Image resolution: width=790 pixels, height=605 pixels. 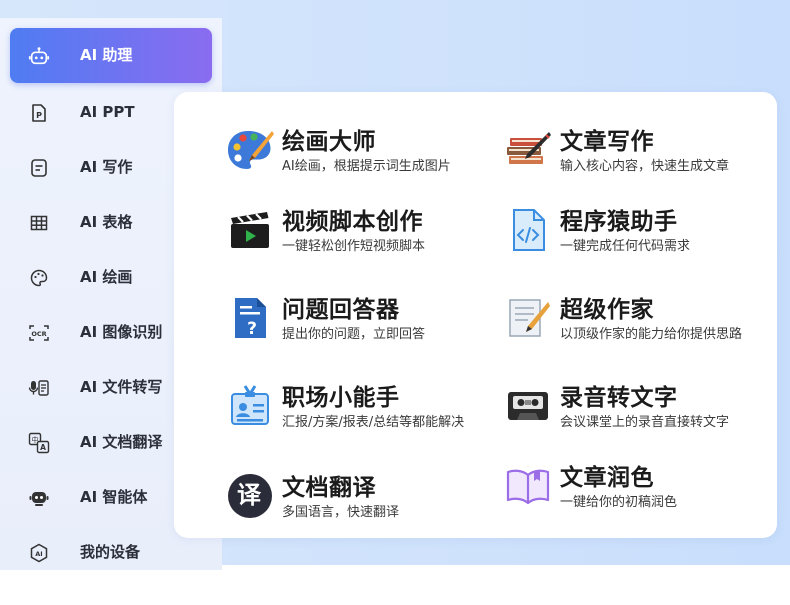 What do you see at coordinates (619, 398) in the screenshot?
I see `tool-title: 录音转文字` at bounding box center [619, 398].